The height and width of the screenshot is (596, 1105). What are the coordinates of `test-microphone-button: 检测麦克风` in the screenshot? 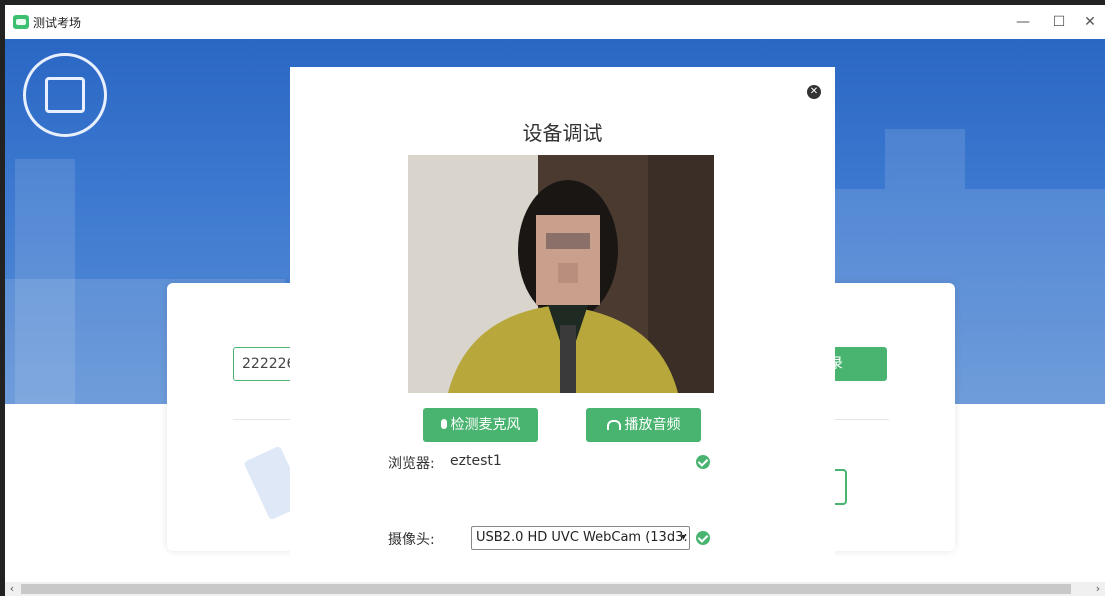 It's located at (480, 425).